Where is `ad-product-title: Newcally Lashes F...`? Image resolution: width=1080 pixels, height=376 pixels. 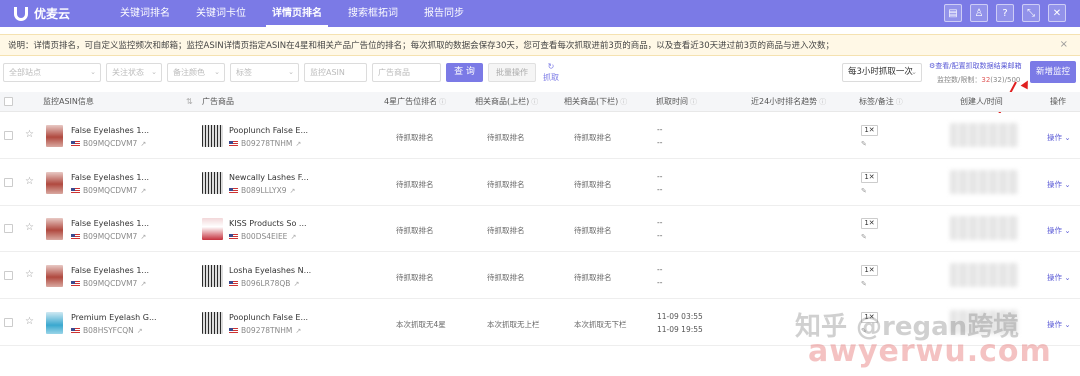 ad-product-title: Newcally Lashes F... is located at coordinates (269, 177).